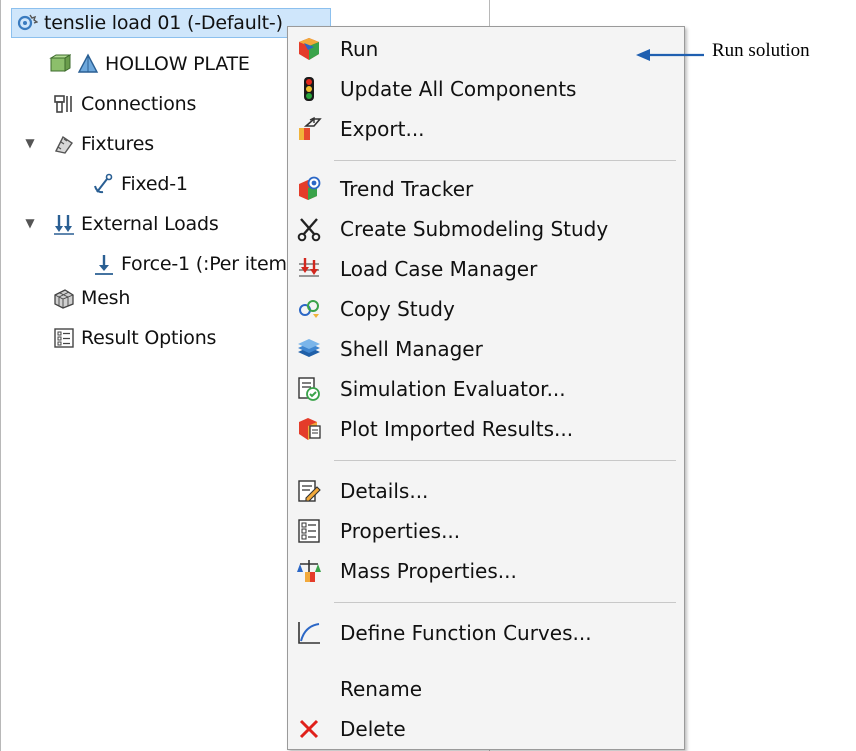 The image size is (856, 751). What do you see at coordinates (88, 63) in the screenshot?
I see `part-icon` at bounding box center [88, 63].